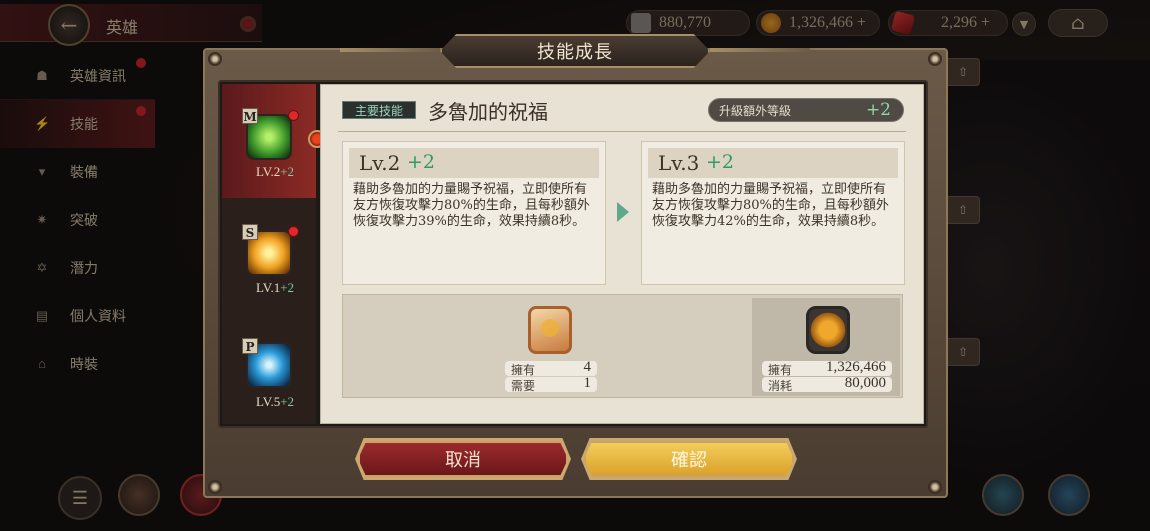 The image size is (1150, 531). I want to click on extra-level-label: 升級額外等級, so click(755, 110).